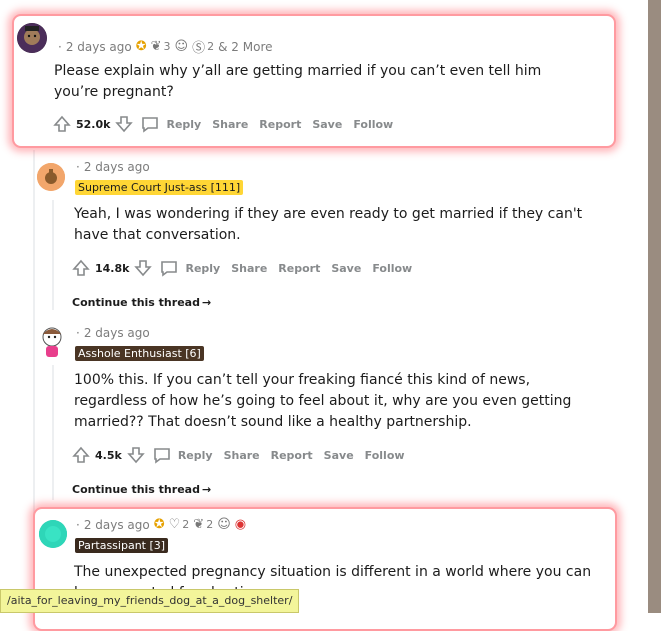 The height and width of the screenshot is (631, 661). What do you see at coordinates (654, 306) in the screenshot?
I see `window-edge` at bounding box center [654, 306].